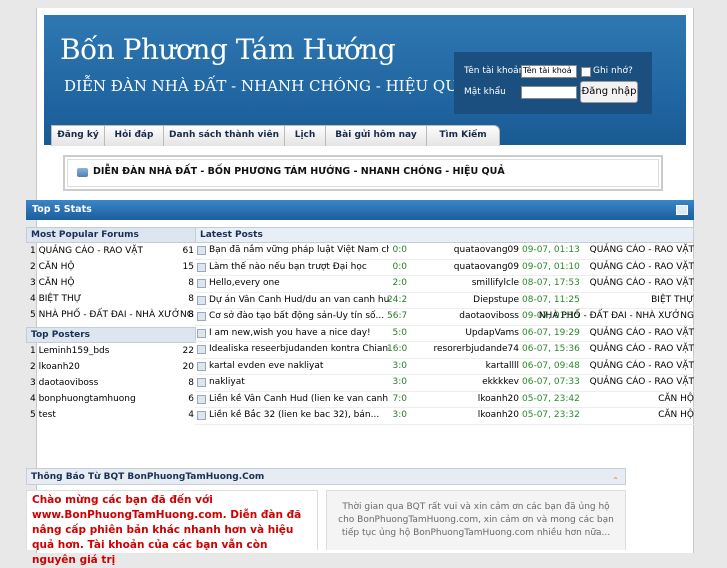 Image resolution: width=727 pixels, height=568 pixels. I want to click on forum-name: 5 NHÀ PHỐ - ĐẤT ĐAI - NHÀ XƯỞNG, so click(112, 315).